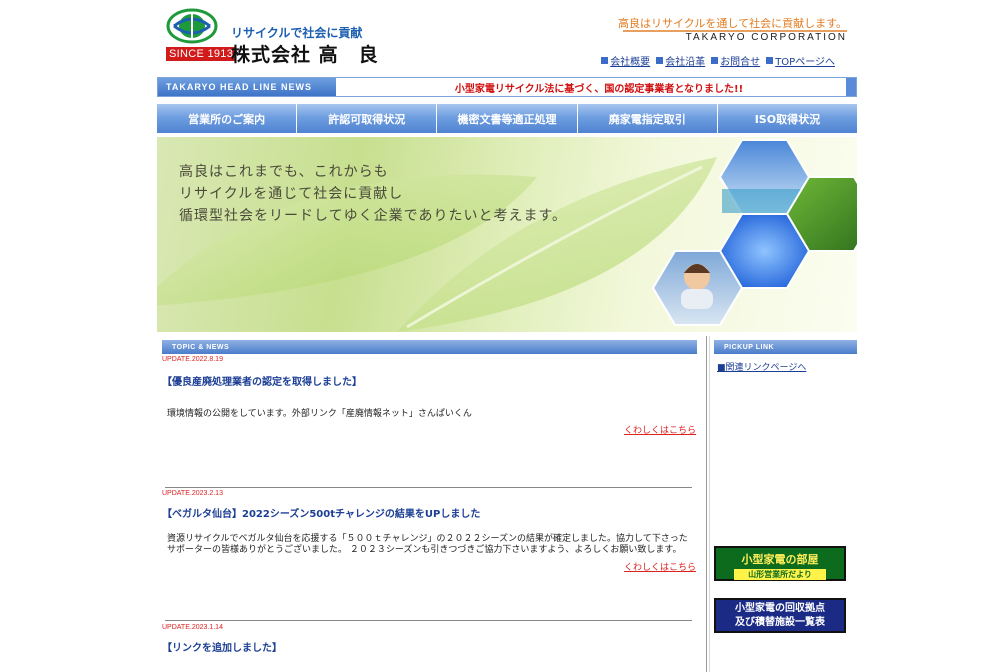  I want to click on banner-subtitle: 山形営業所だより, so click(780, 574).